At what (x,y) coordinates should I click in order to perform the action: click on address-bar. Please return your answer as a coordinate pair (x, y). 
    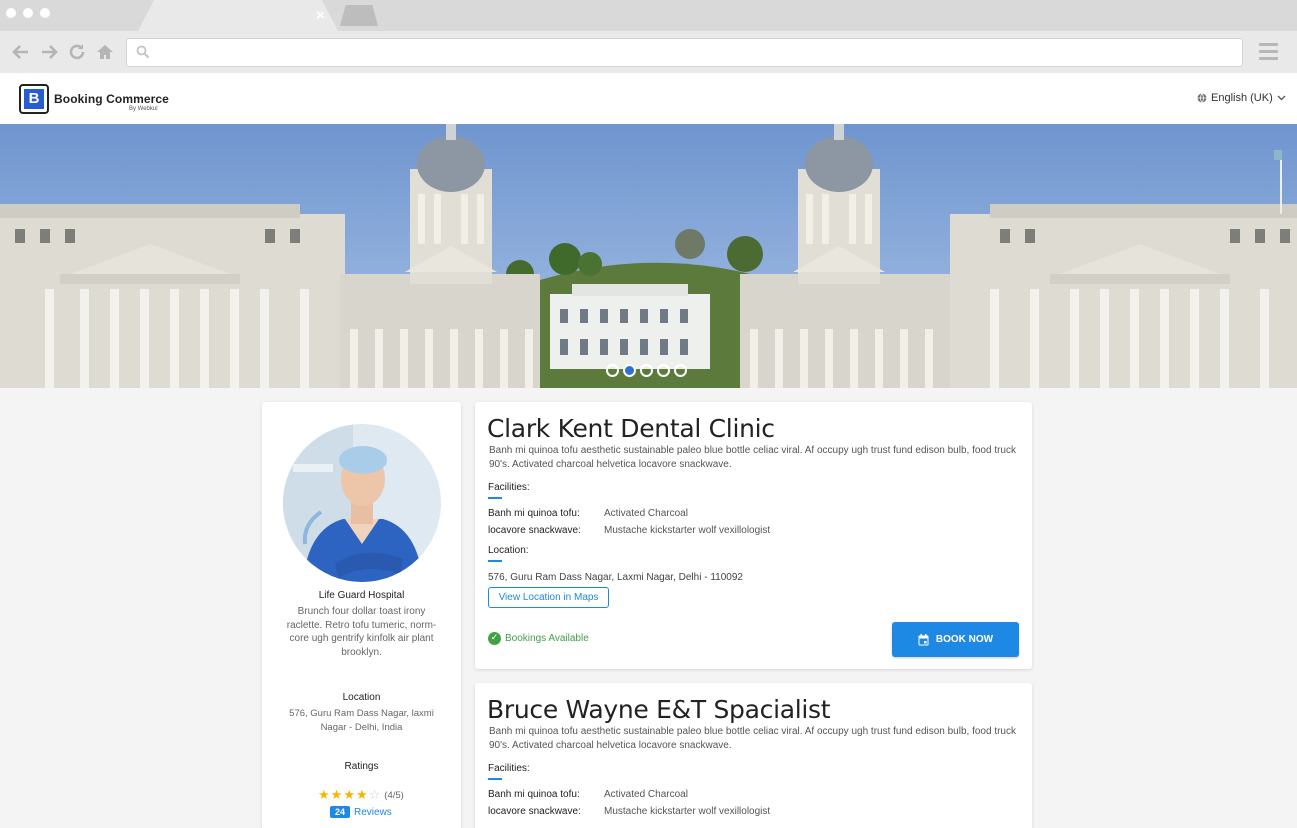
    Looking at the image, I should click on (684, 52).